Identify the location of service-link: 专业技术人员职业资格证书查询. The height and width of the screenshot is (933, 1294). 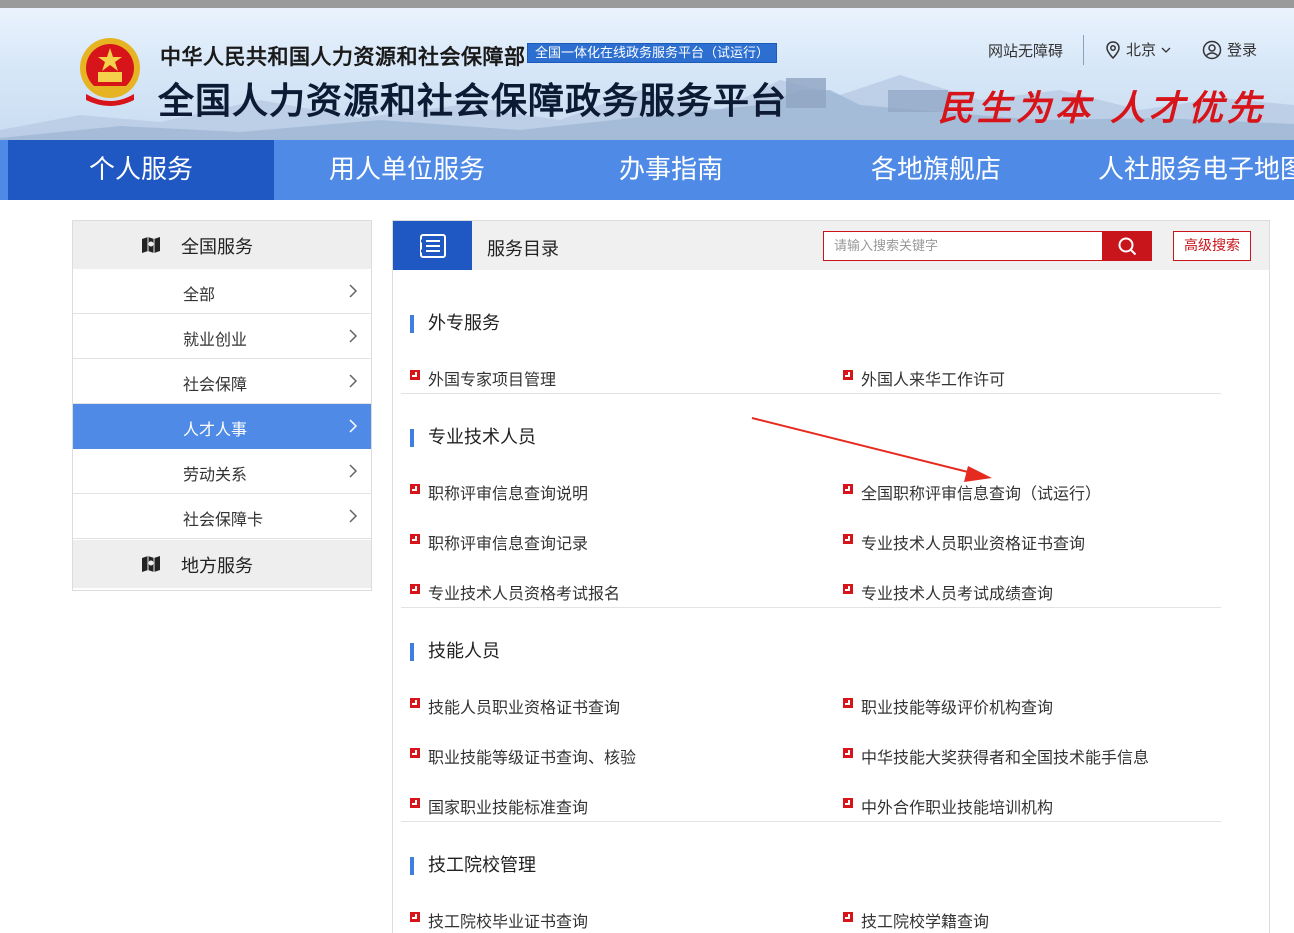
(964, 542).